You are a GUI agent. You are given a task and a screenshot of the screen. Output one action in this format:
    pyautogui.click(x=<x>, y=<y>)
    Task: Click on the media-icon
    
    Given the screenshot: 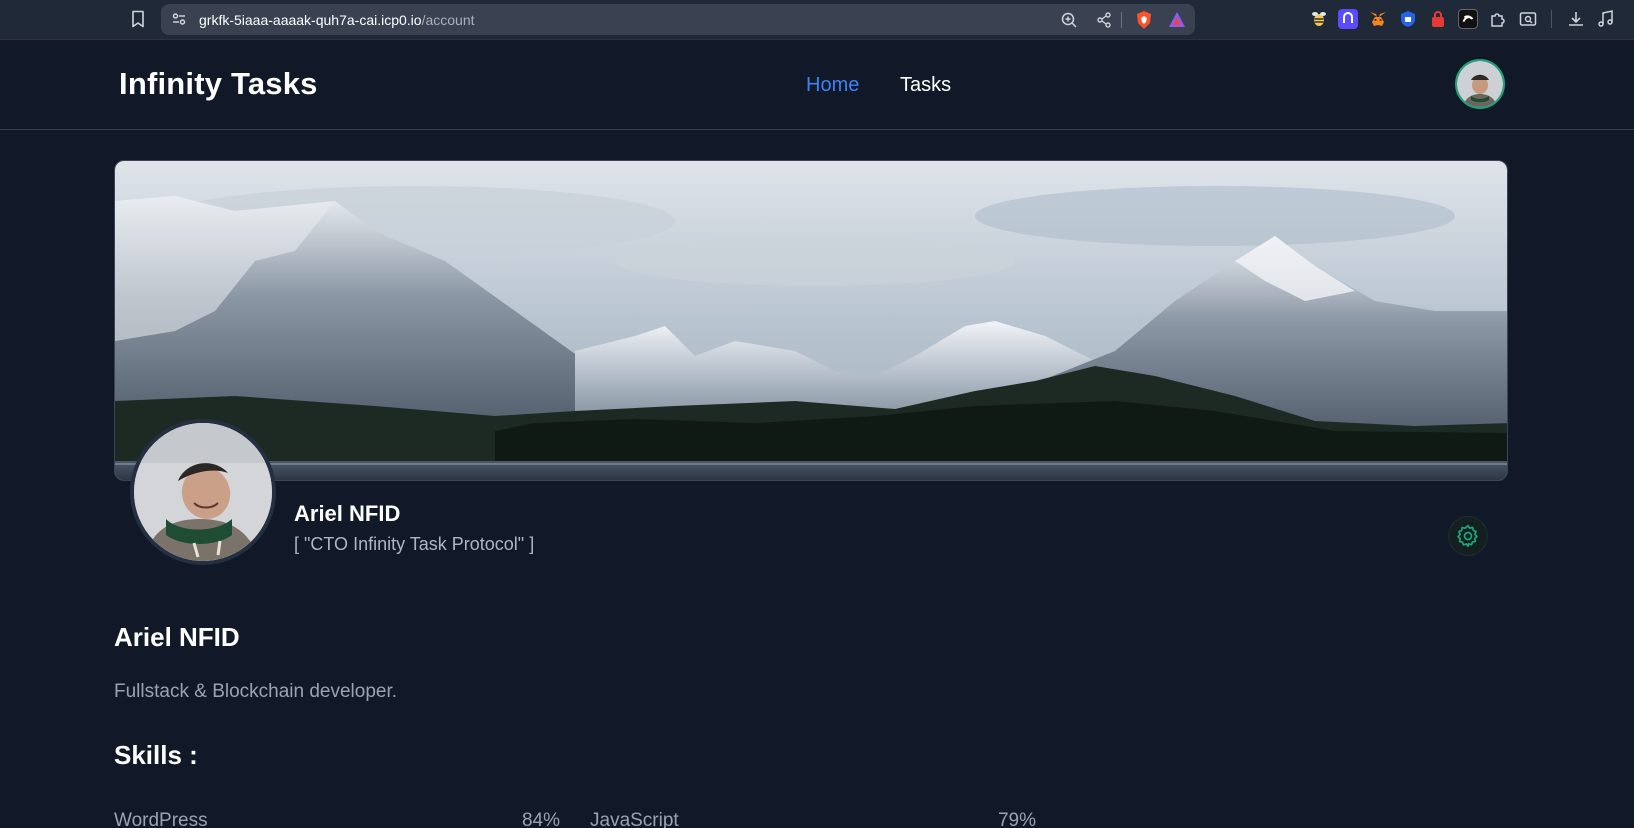 What is the action you would take?
    pyautogui.click(x=1606, y=19)
    